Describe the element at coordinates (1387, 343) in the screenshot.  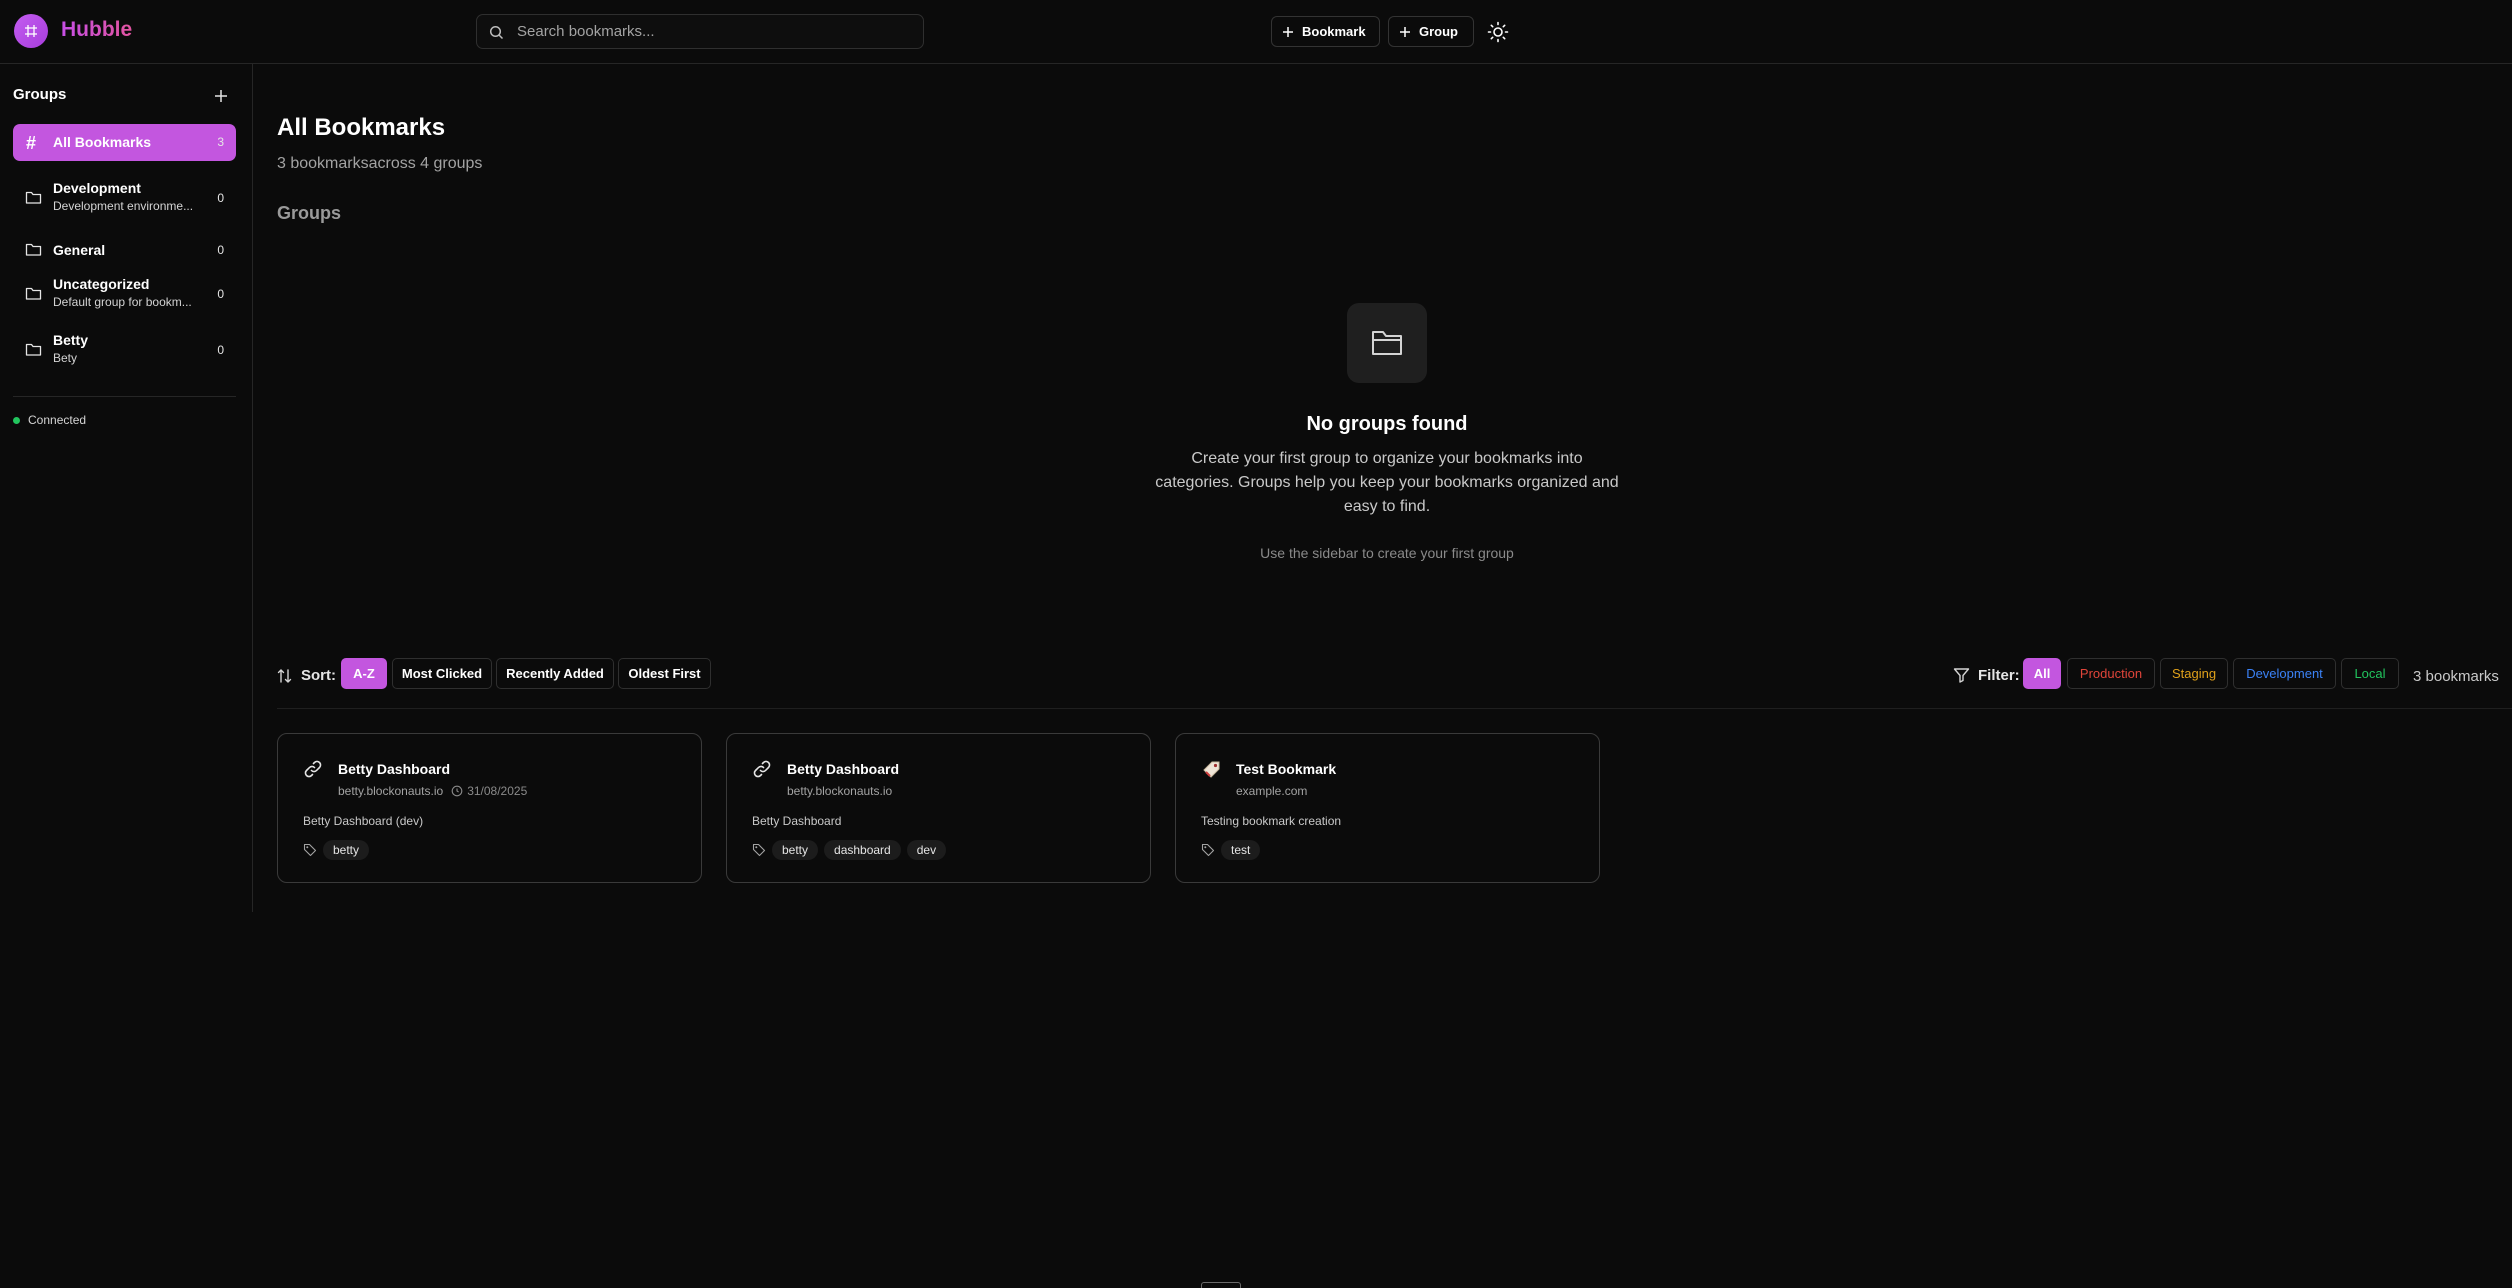
I see `empty-folder-icon` at that location.